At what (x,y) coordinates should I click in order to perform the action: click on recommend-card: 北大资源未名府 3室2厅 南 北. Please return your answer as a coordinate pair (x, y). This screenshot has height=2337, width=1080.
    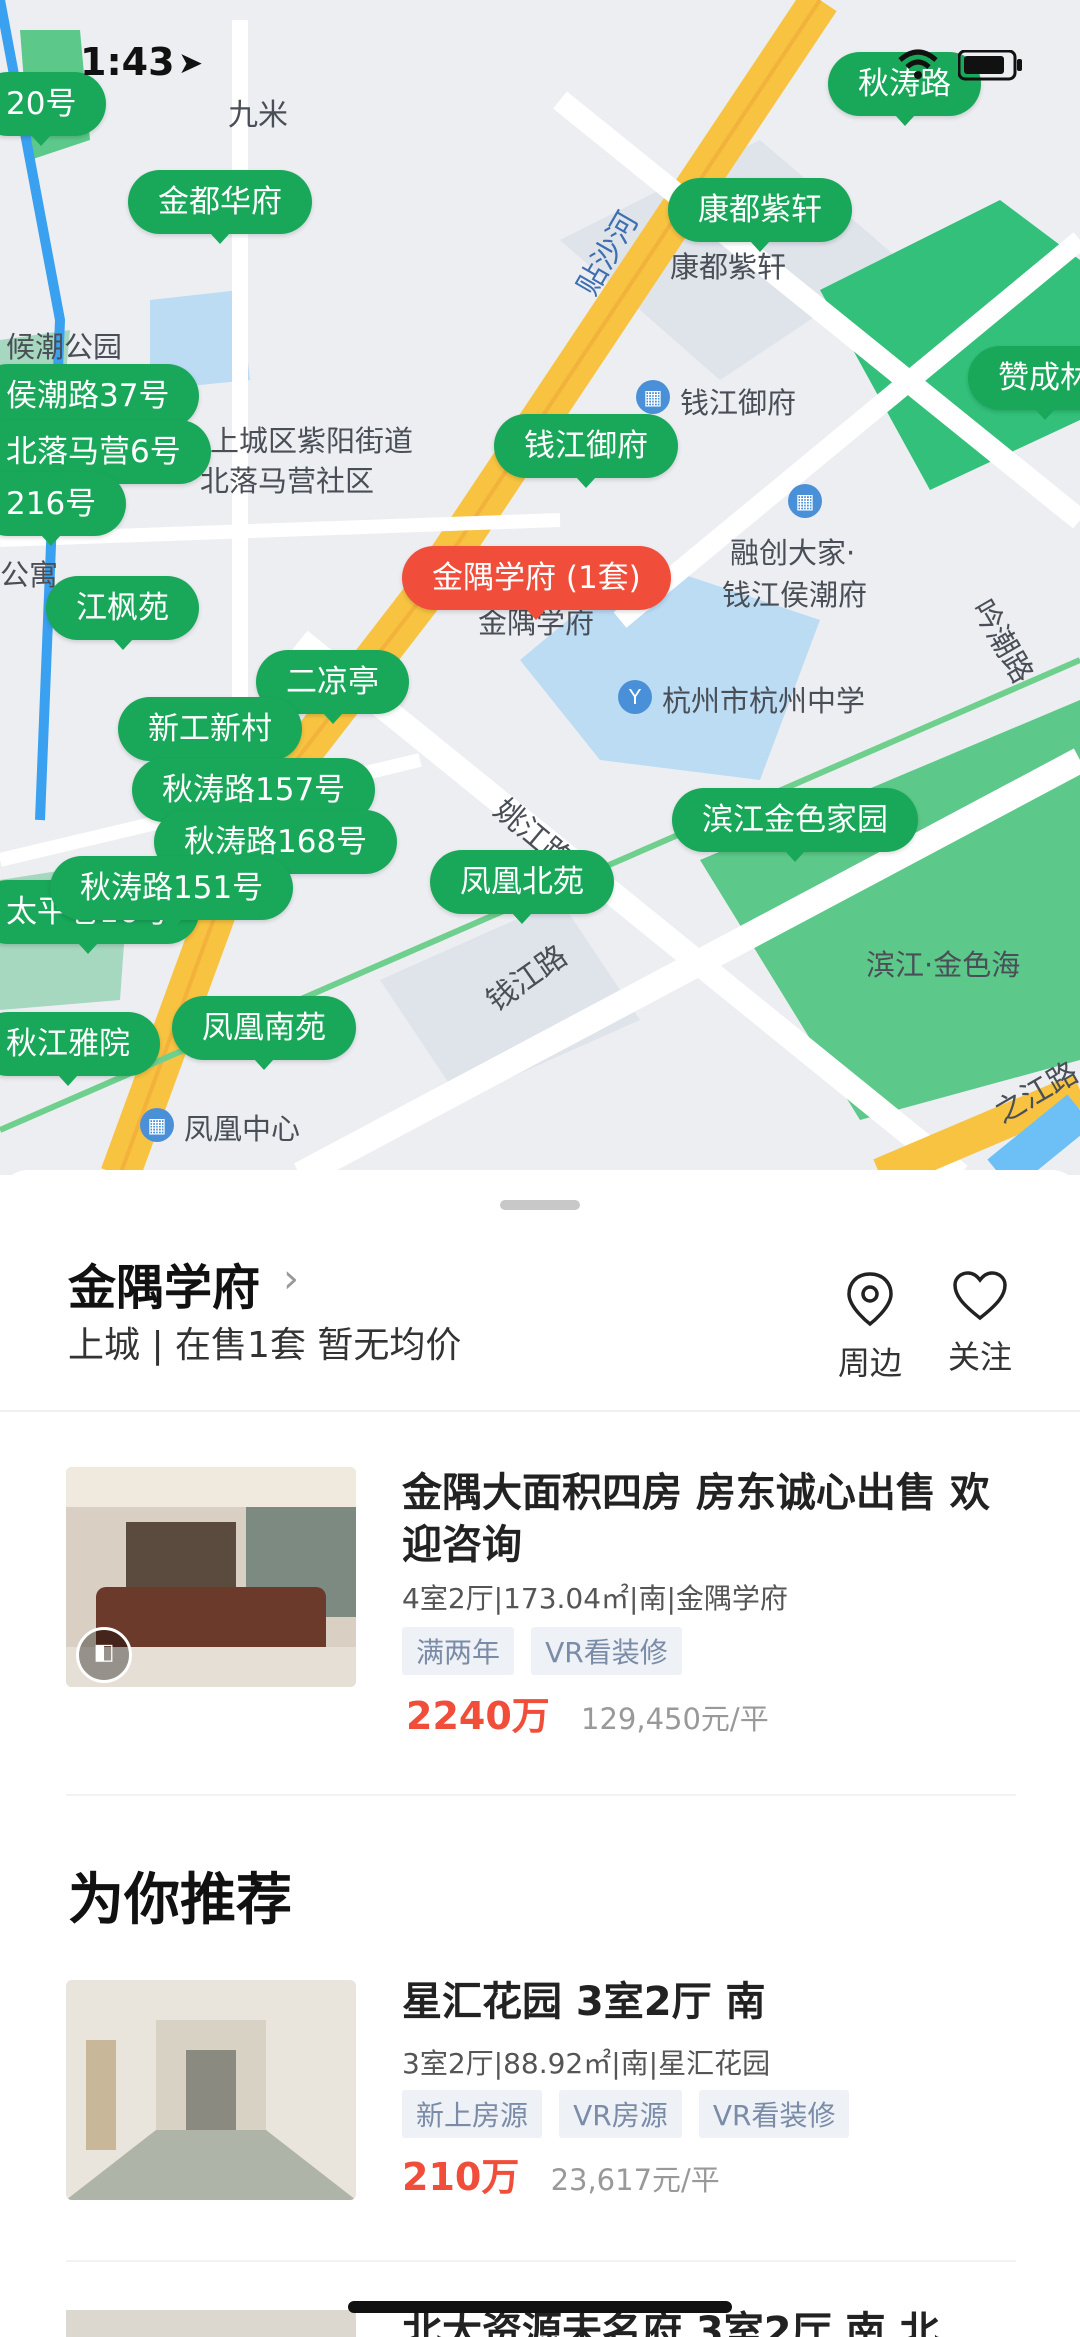
    Looking at the image, I should click on (541, 2323).